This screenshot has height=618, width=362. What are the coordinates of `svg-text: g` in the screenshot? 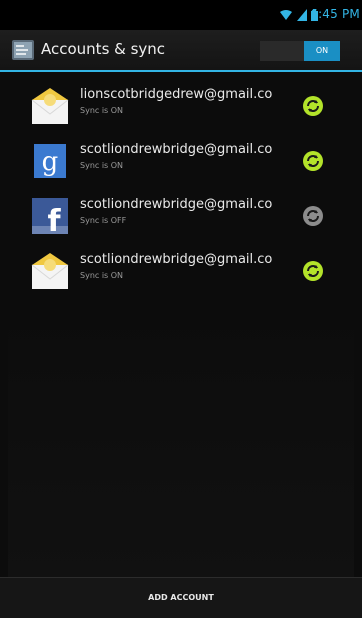 It's located at (50, 162).